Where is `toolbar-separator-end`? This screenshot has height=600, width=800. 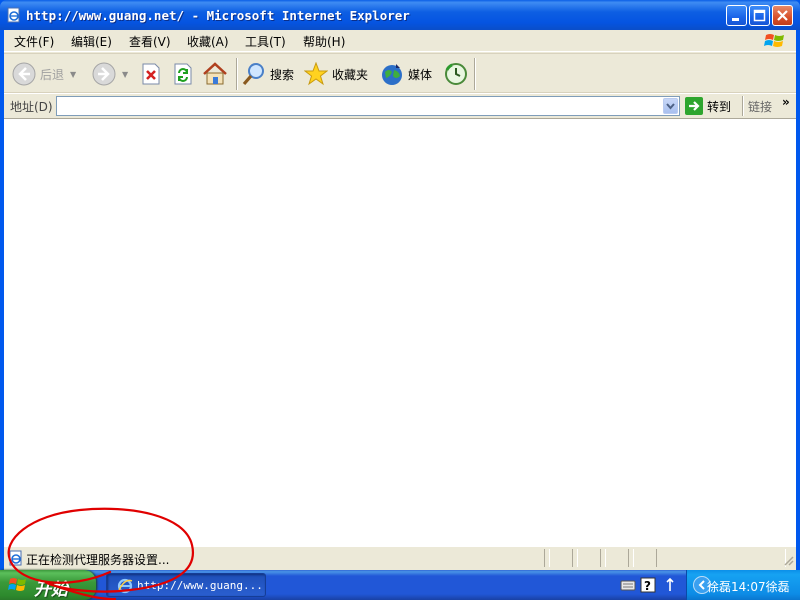
toolbar-separator-end is located at coordinates (475, 74).